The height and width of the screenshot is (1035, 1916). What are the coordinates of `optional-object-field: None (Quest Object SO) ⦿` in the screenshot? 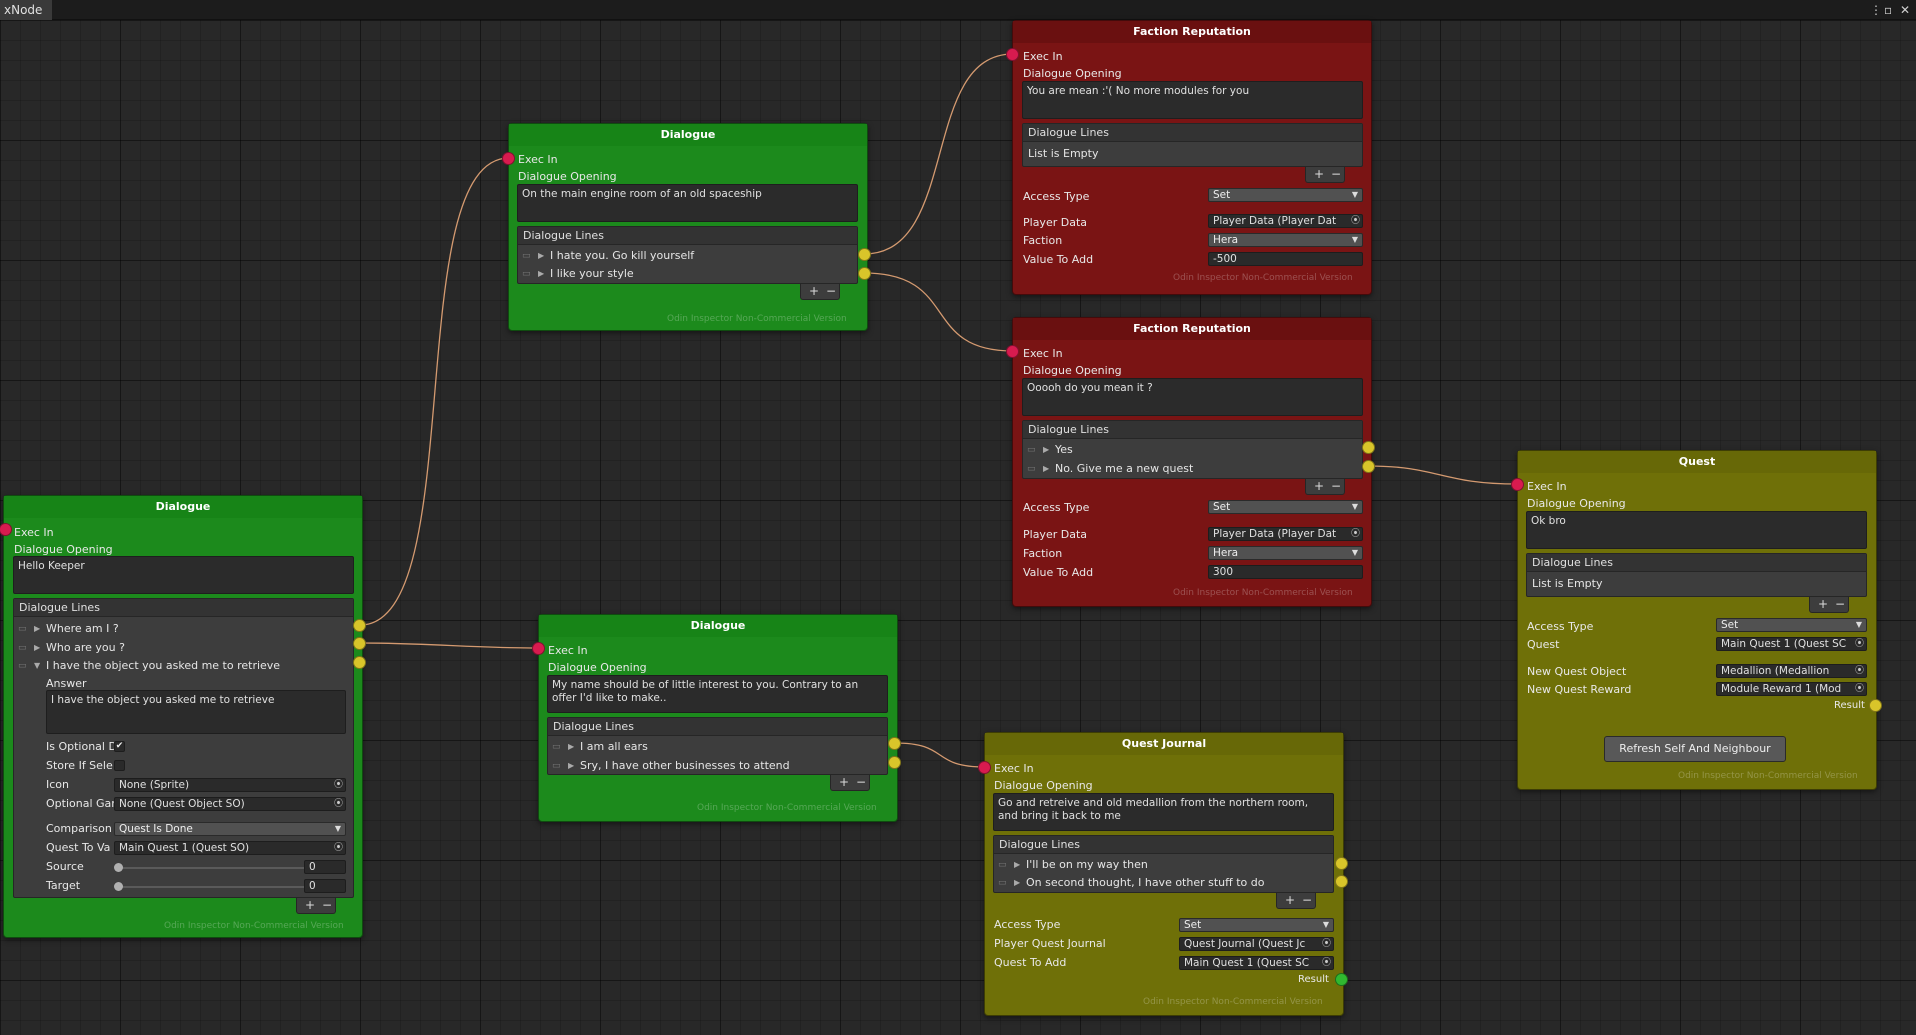 It's located at (230, 804).